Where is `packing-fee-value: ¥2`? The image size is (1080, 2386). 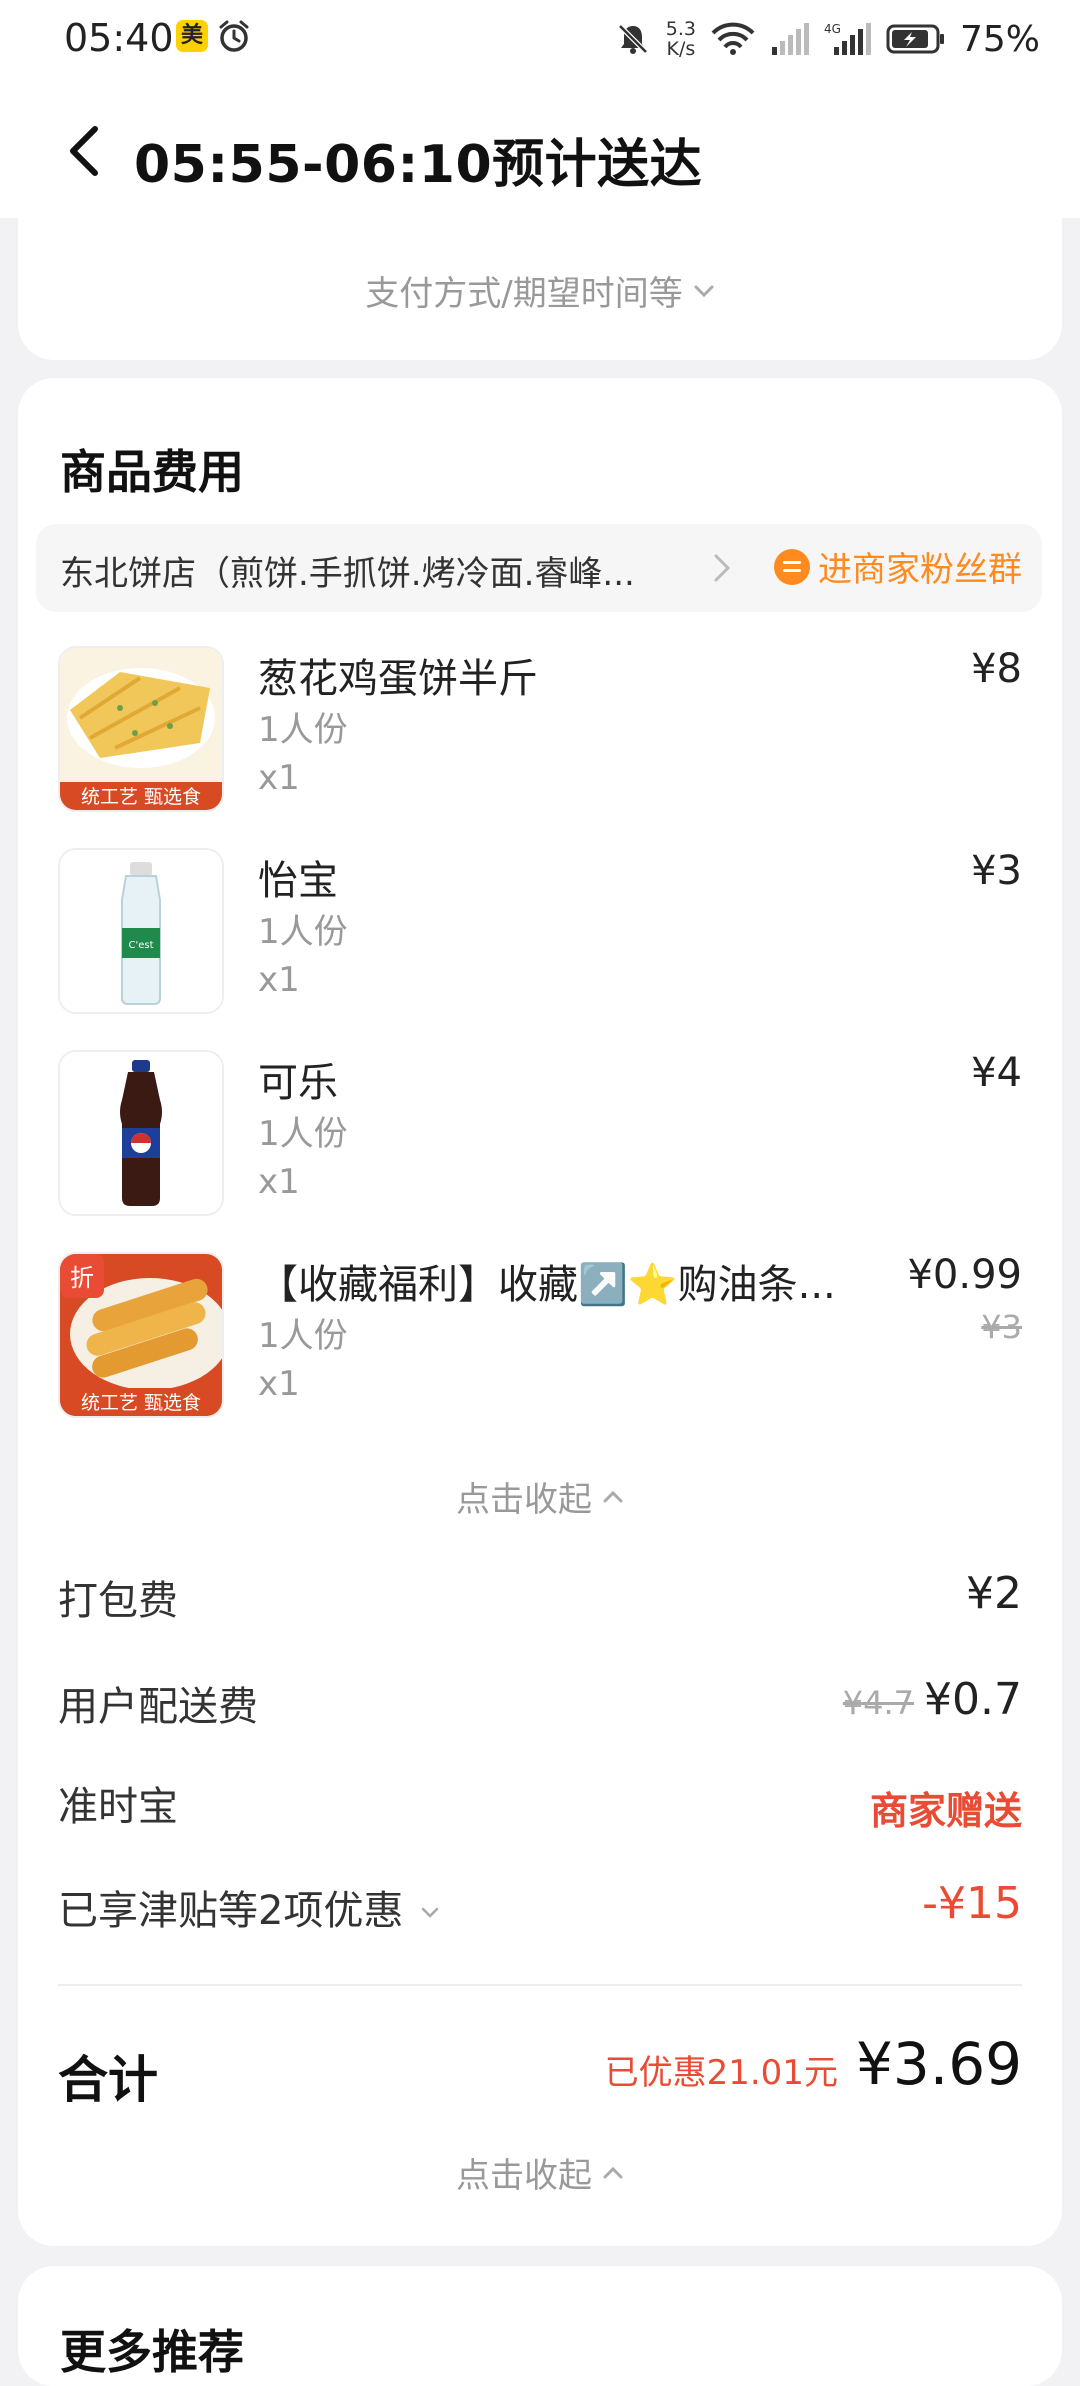
packing-fee-value: ¥2 is located at coordinates (994, 1593).